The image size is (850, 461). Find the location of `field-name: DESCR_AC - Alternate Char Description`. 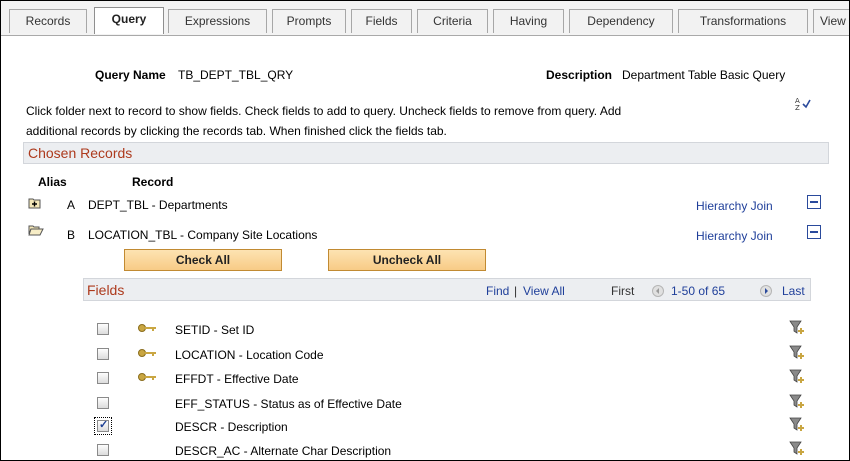

field-name: DESCR_AC - Alternate Char Description is located at coordinates (283, 451).